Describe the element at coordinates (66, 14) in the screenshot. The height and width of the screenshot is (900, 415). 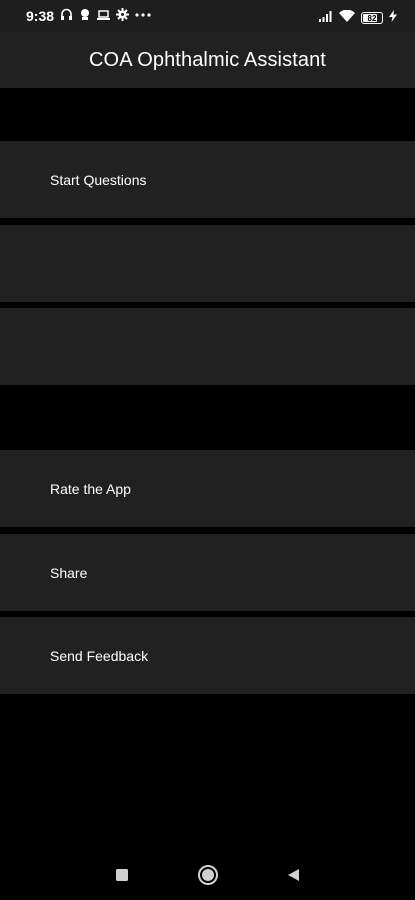
I see `headset-icon` at that location.